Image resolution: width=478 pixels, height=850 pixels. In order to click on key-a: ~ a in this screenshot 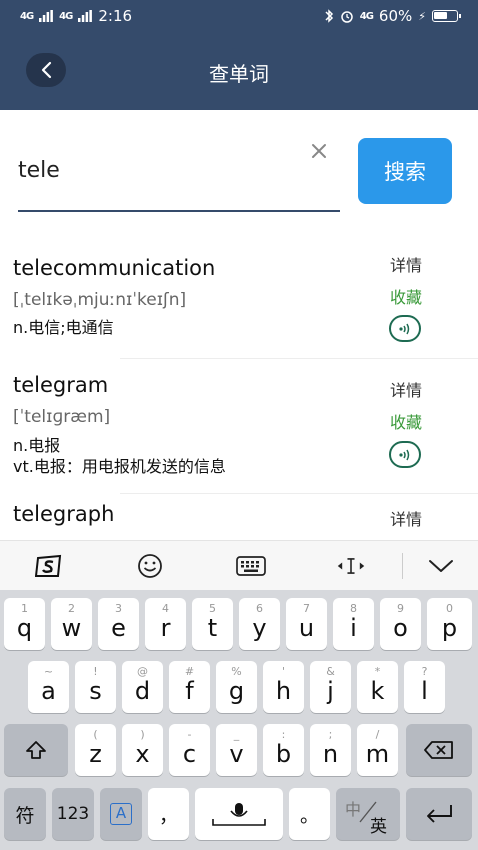, I will do `click(48, 687)`.